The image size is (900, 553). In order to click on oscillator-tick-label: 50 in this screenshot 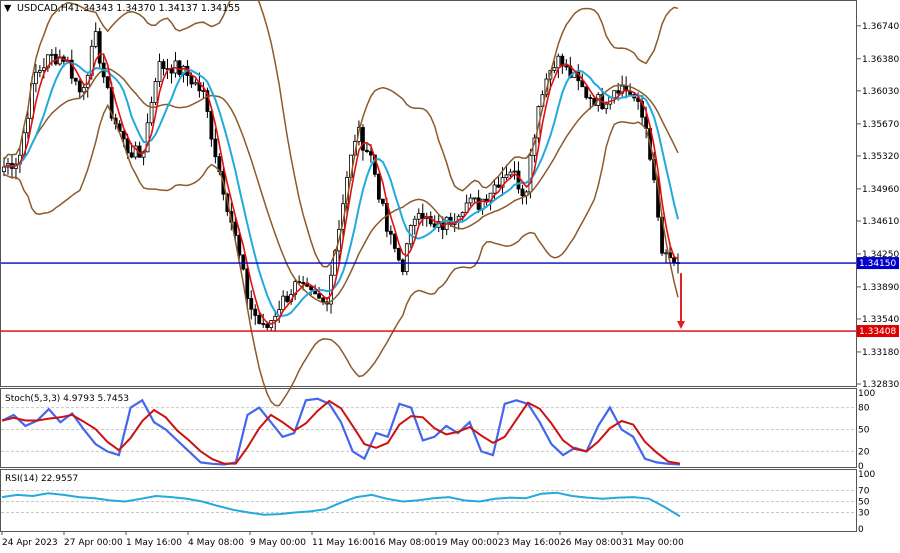, I will do `click(864, 431)`.